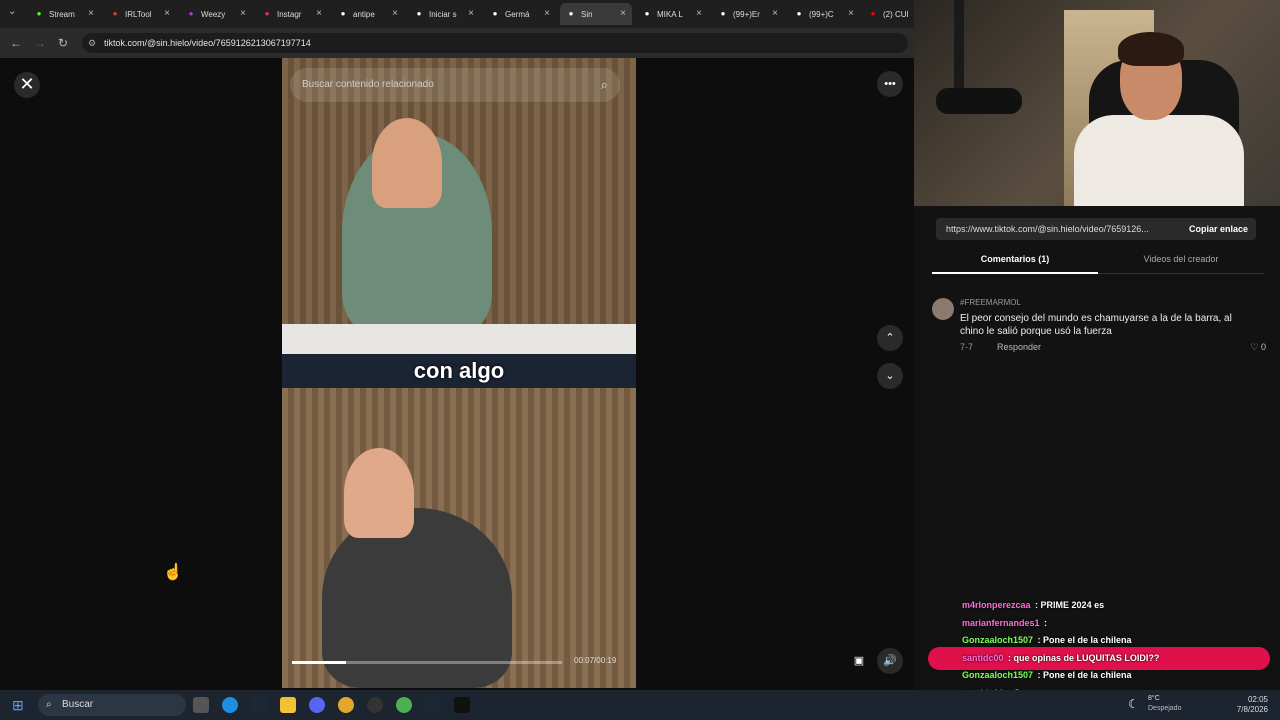  What do you see at coordinates (455, 85) in the screenshot?
I see `related-search-input: Buscar contenido relacionado ⌕` at bounding box center [455, 85].